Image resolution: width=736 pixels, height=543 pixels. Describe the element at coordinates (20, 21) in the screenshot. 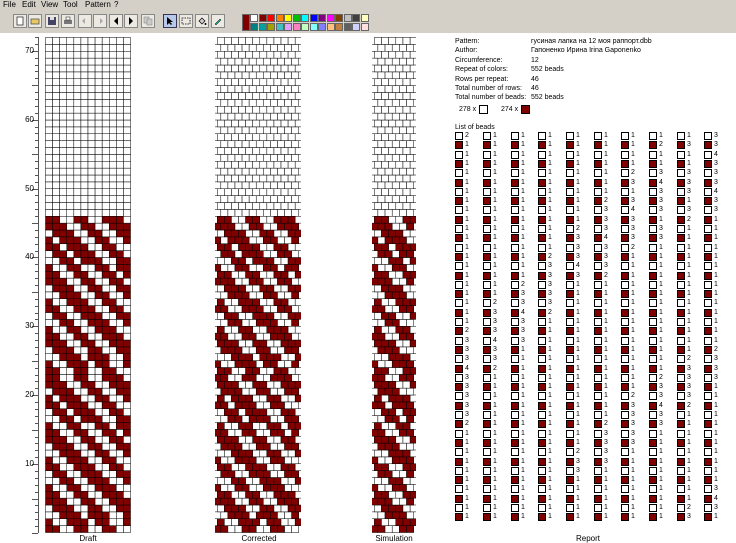

I see `new-file-icon` at that location.